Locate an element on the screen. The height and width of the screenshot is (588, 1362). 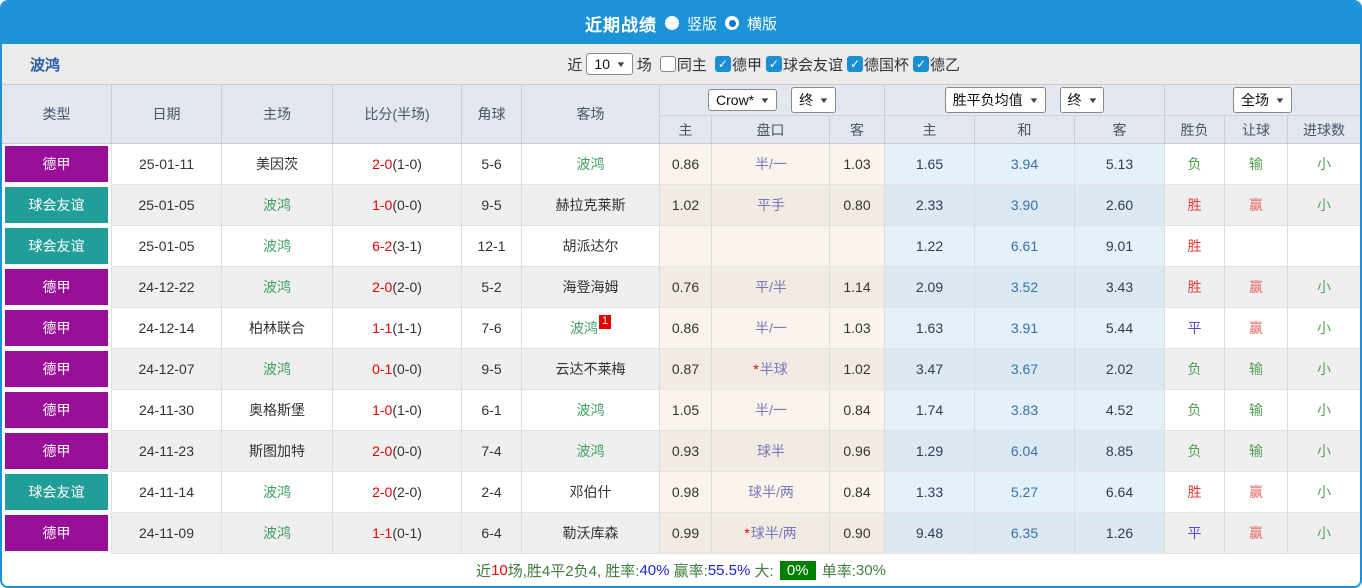
handicap-cell: 半/一 is located at coordinates (771, 410).